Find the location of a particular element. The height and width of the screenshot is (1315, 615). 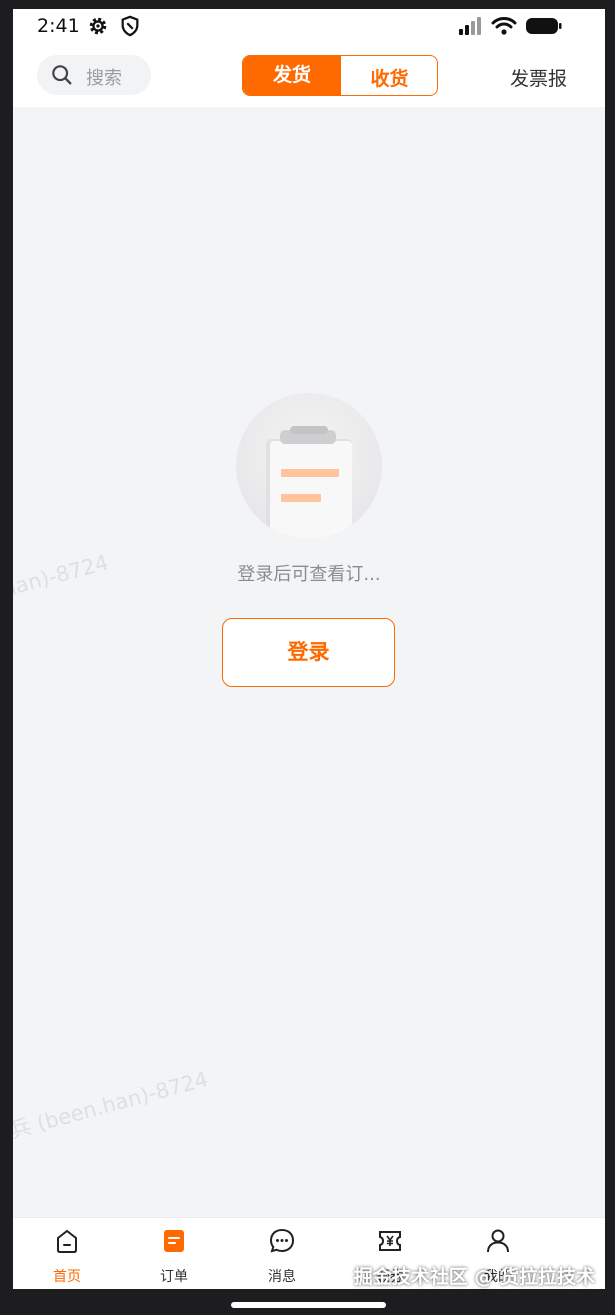

coupon-icon is located at coordinates (390, 1241).